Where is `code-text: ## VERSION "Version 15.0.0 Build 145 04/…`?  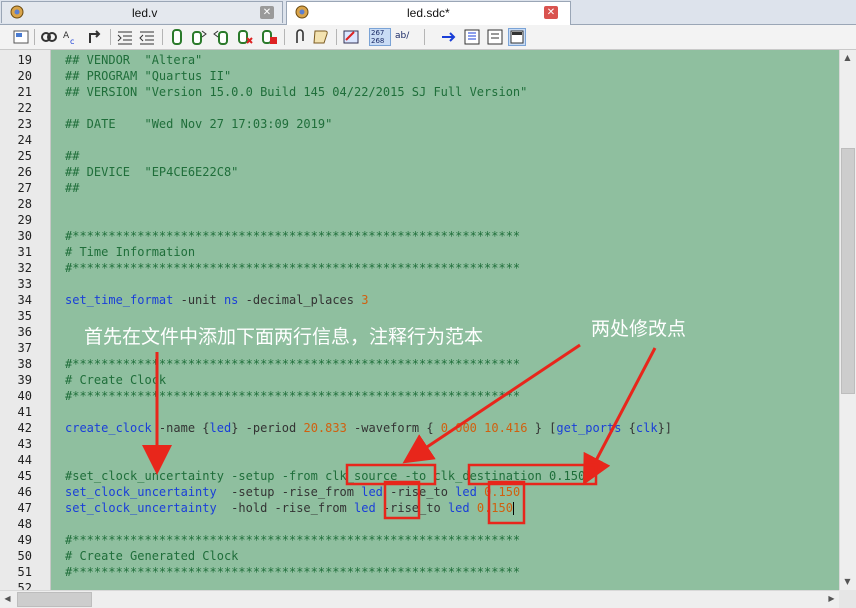 code-text: ## VERSION "Version 15.0.0 Build 145 04/… is located at coordinates (296, 92).